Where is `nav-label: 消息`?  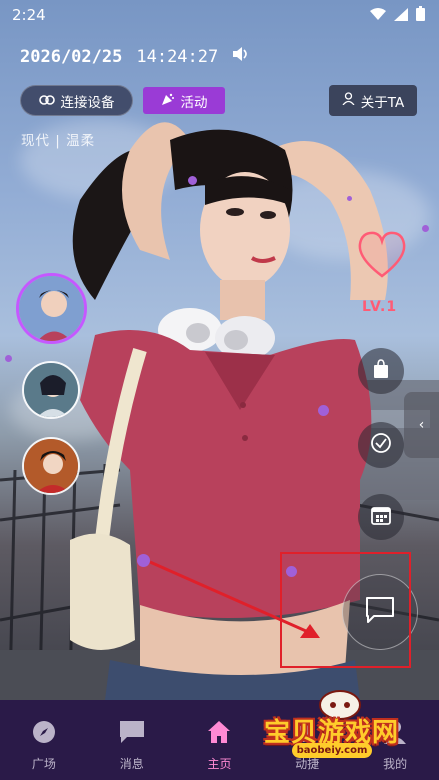 nav-label: 消息 is located at coordinates (131, 764).